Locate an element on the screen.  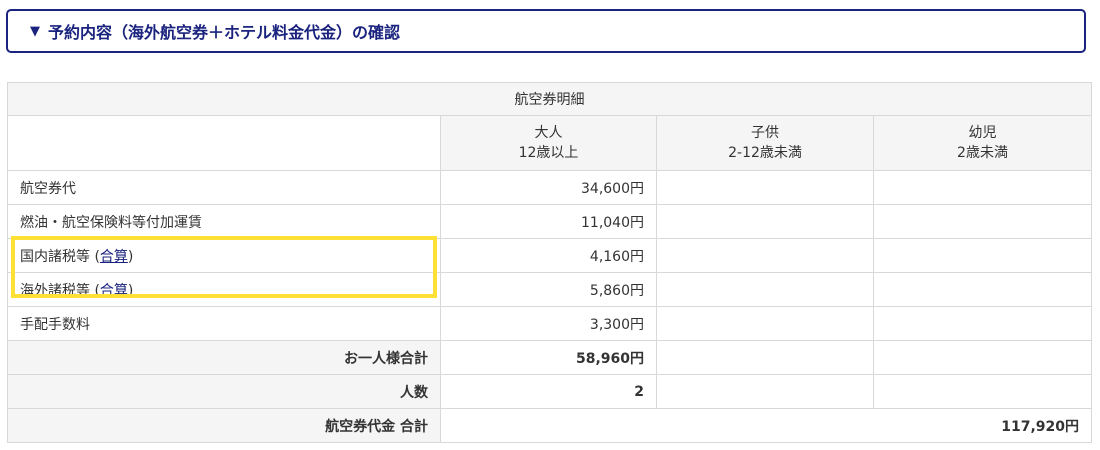
row-label: 燃油・航空保険料等付加運賃 is located at coordinates (224, 221).